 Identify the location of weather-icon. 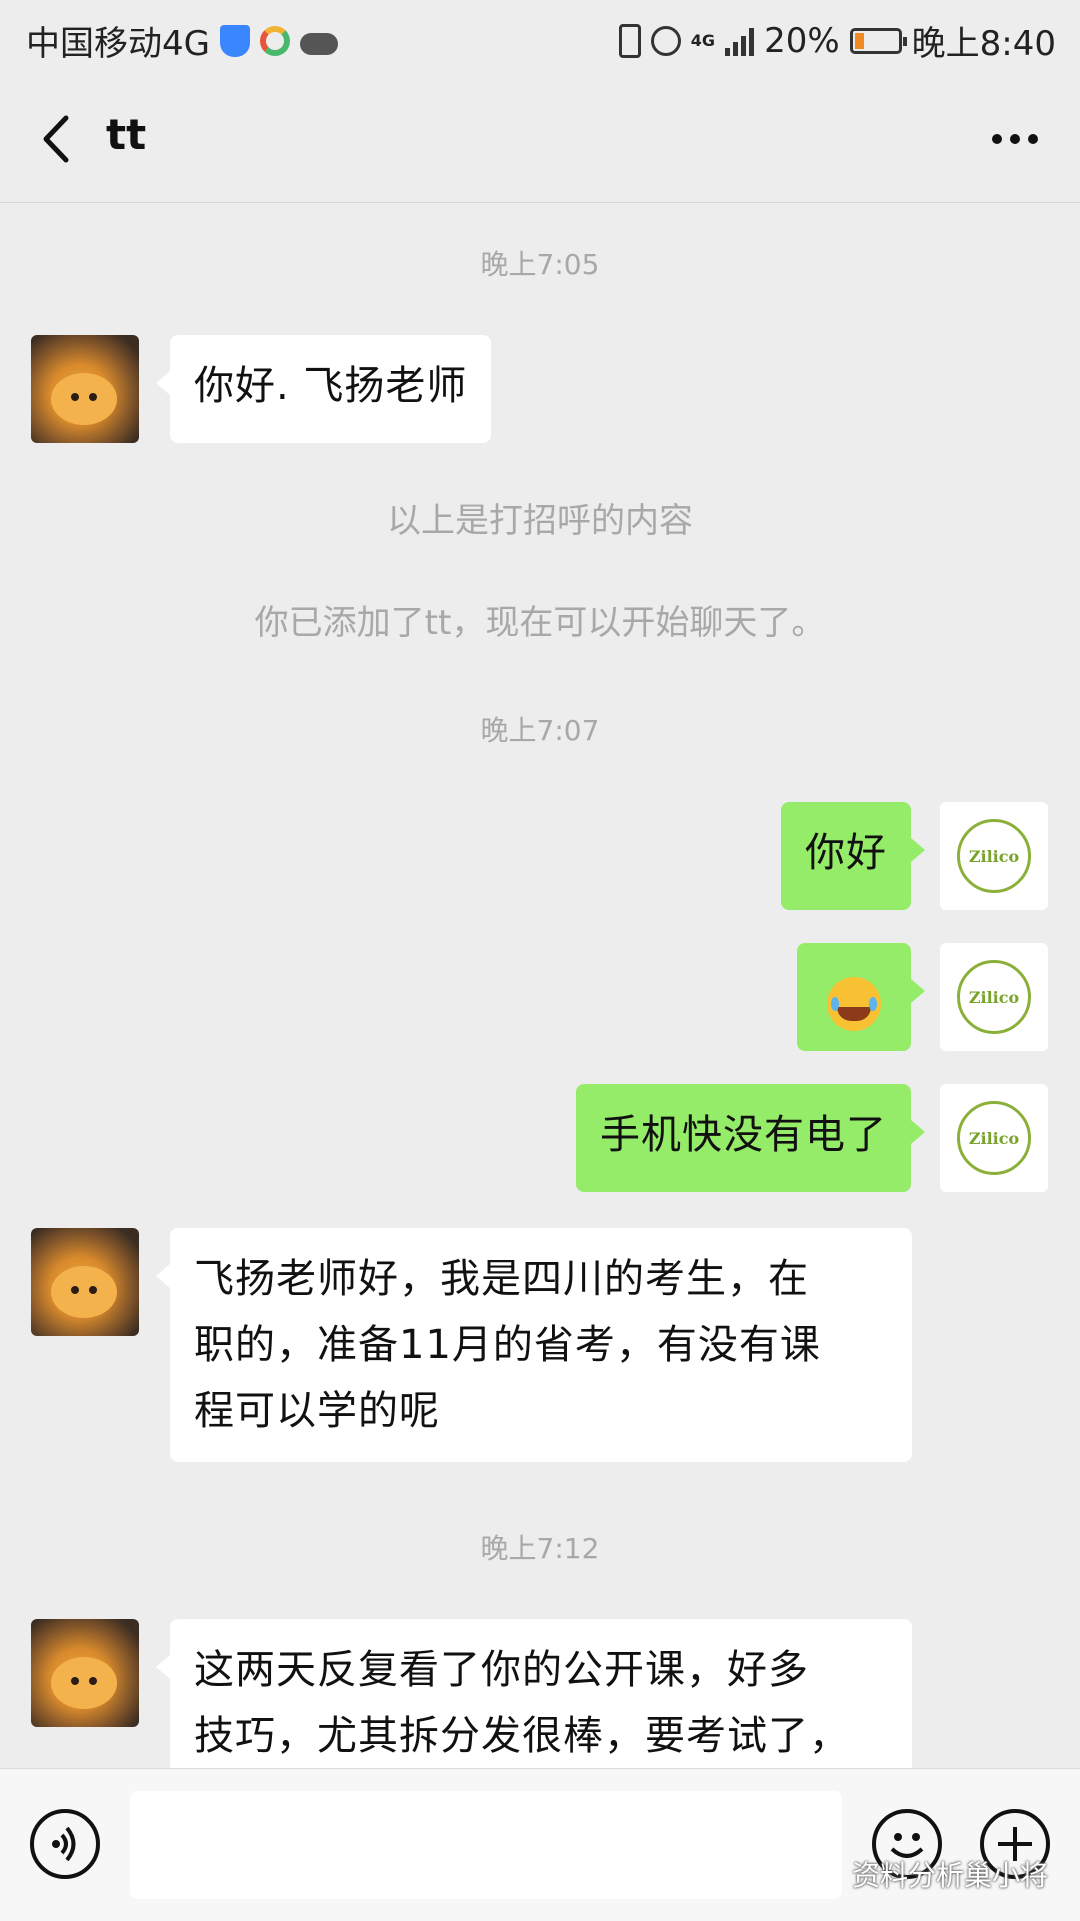
(318, 43).